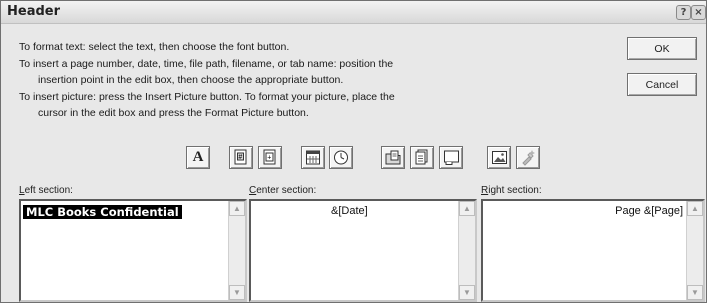 This screenshot has height=303, width=707. What do you see at coordinates (133, 250) in the screenshot?
I see `left-section-editbox: MLC Books Confidential ▲ ▼` at bounding box center [133, 250].